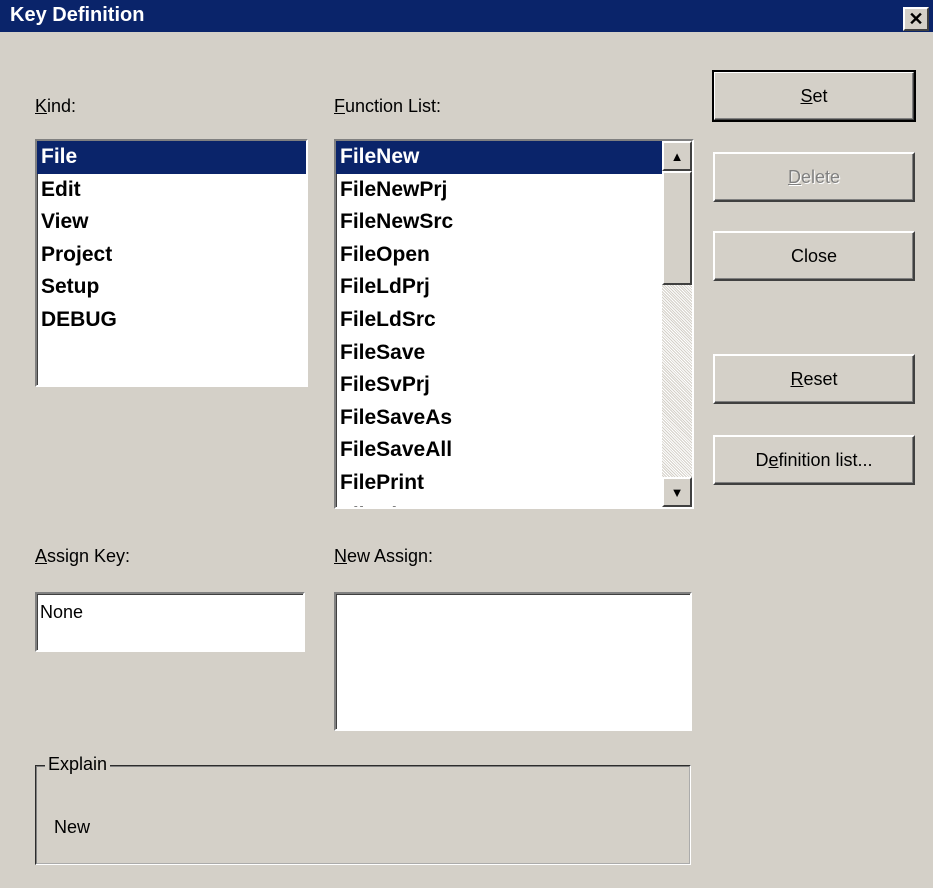  I want to click on reset-button: Reset, so click(814, 379).